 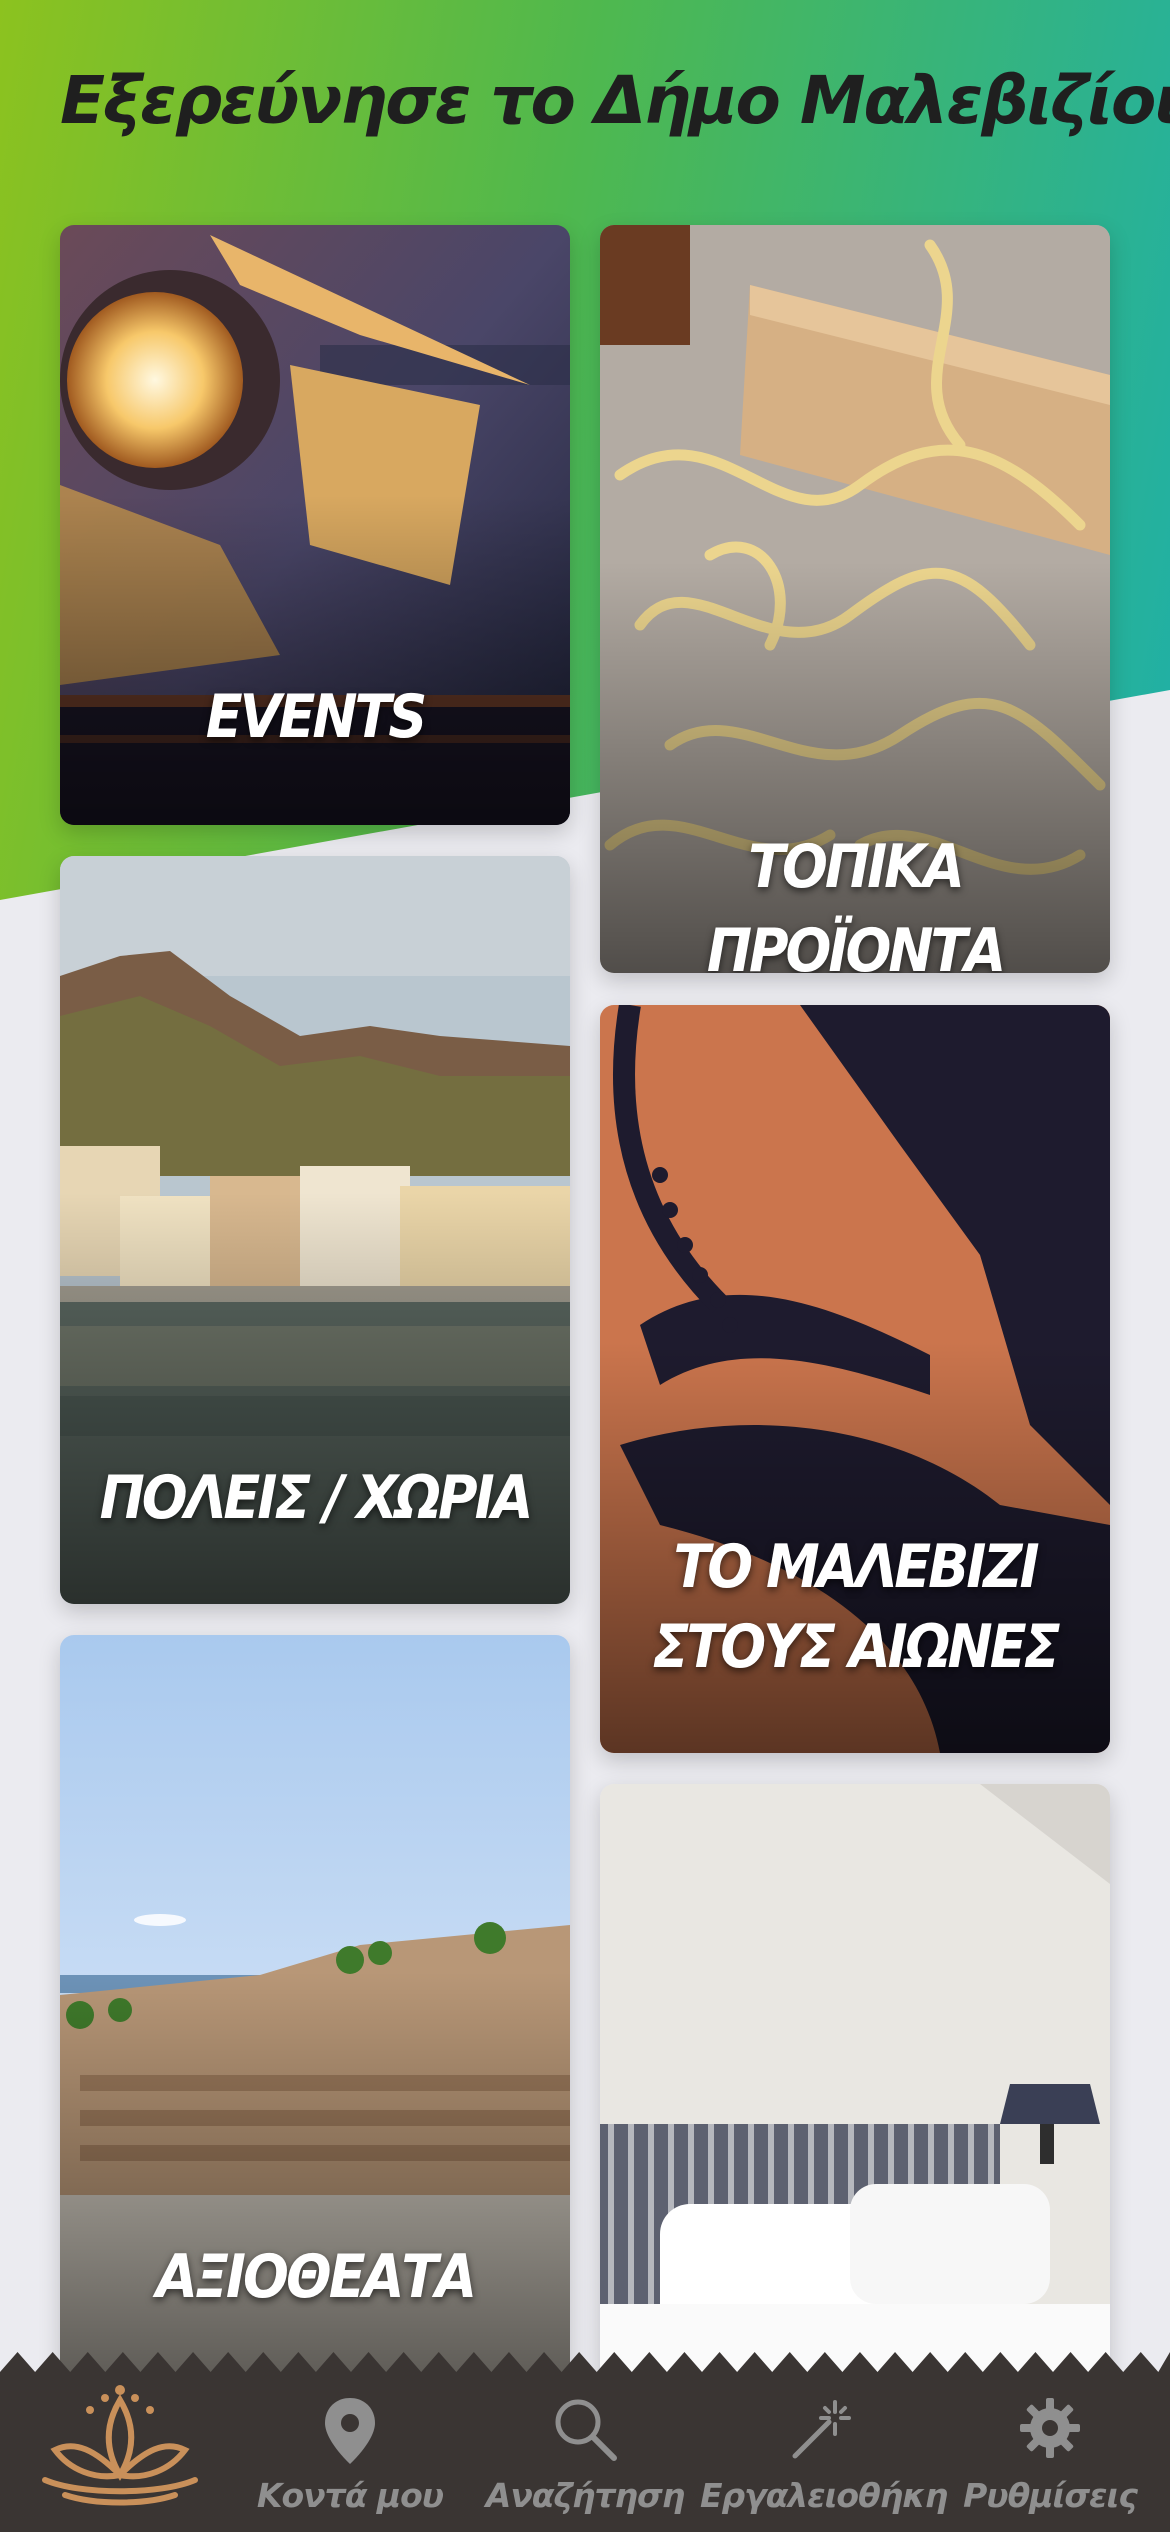 I want to click on nav-label: Κοντά μου, so click(x=350, y=2495).